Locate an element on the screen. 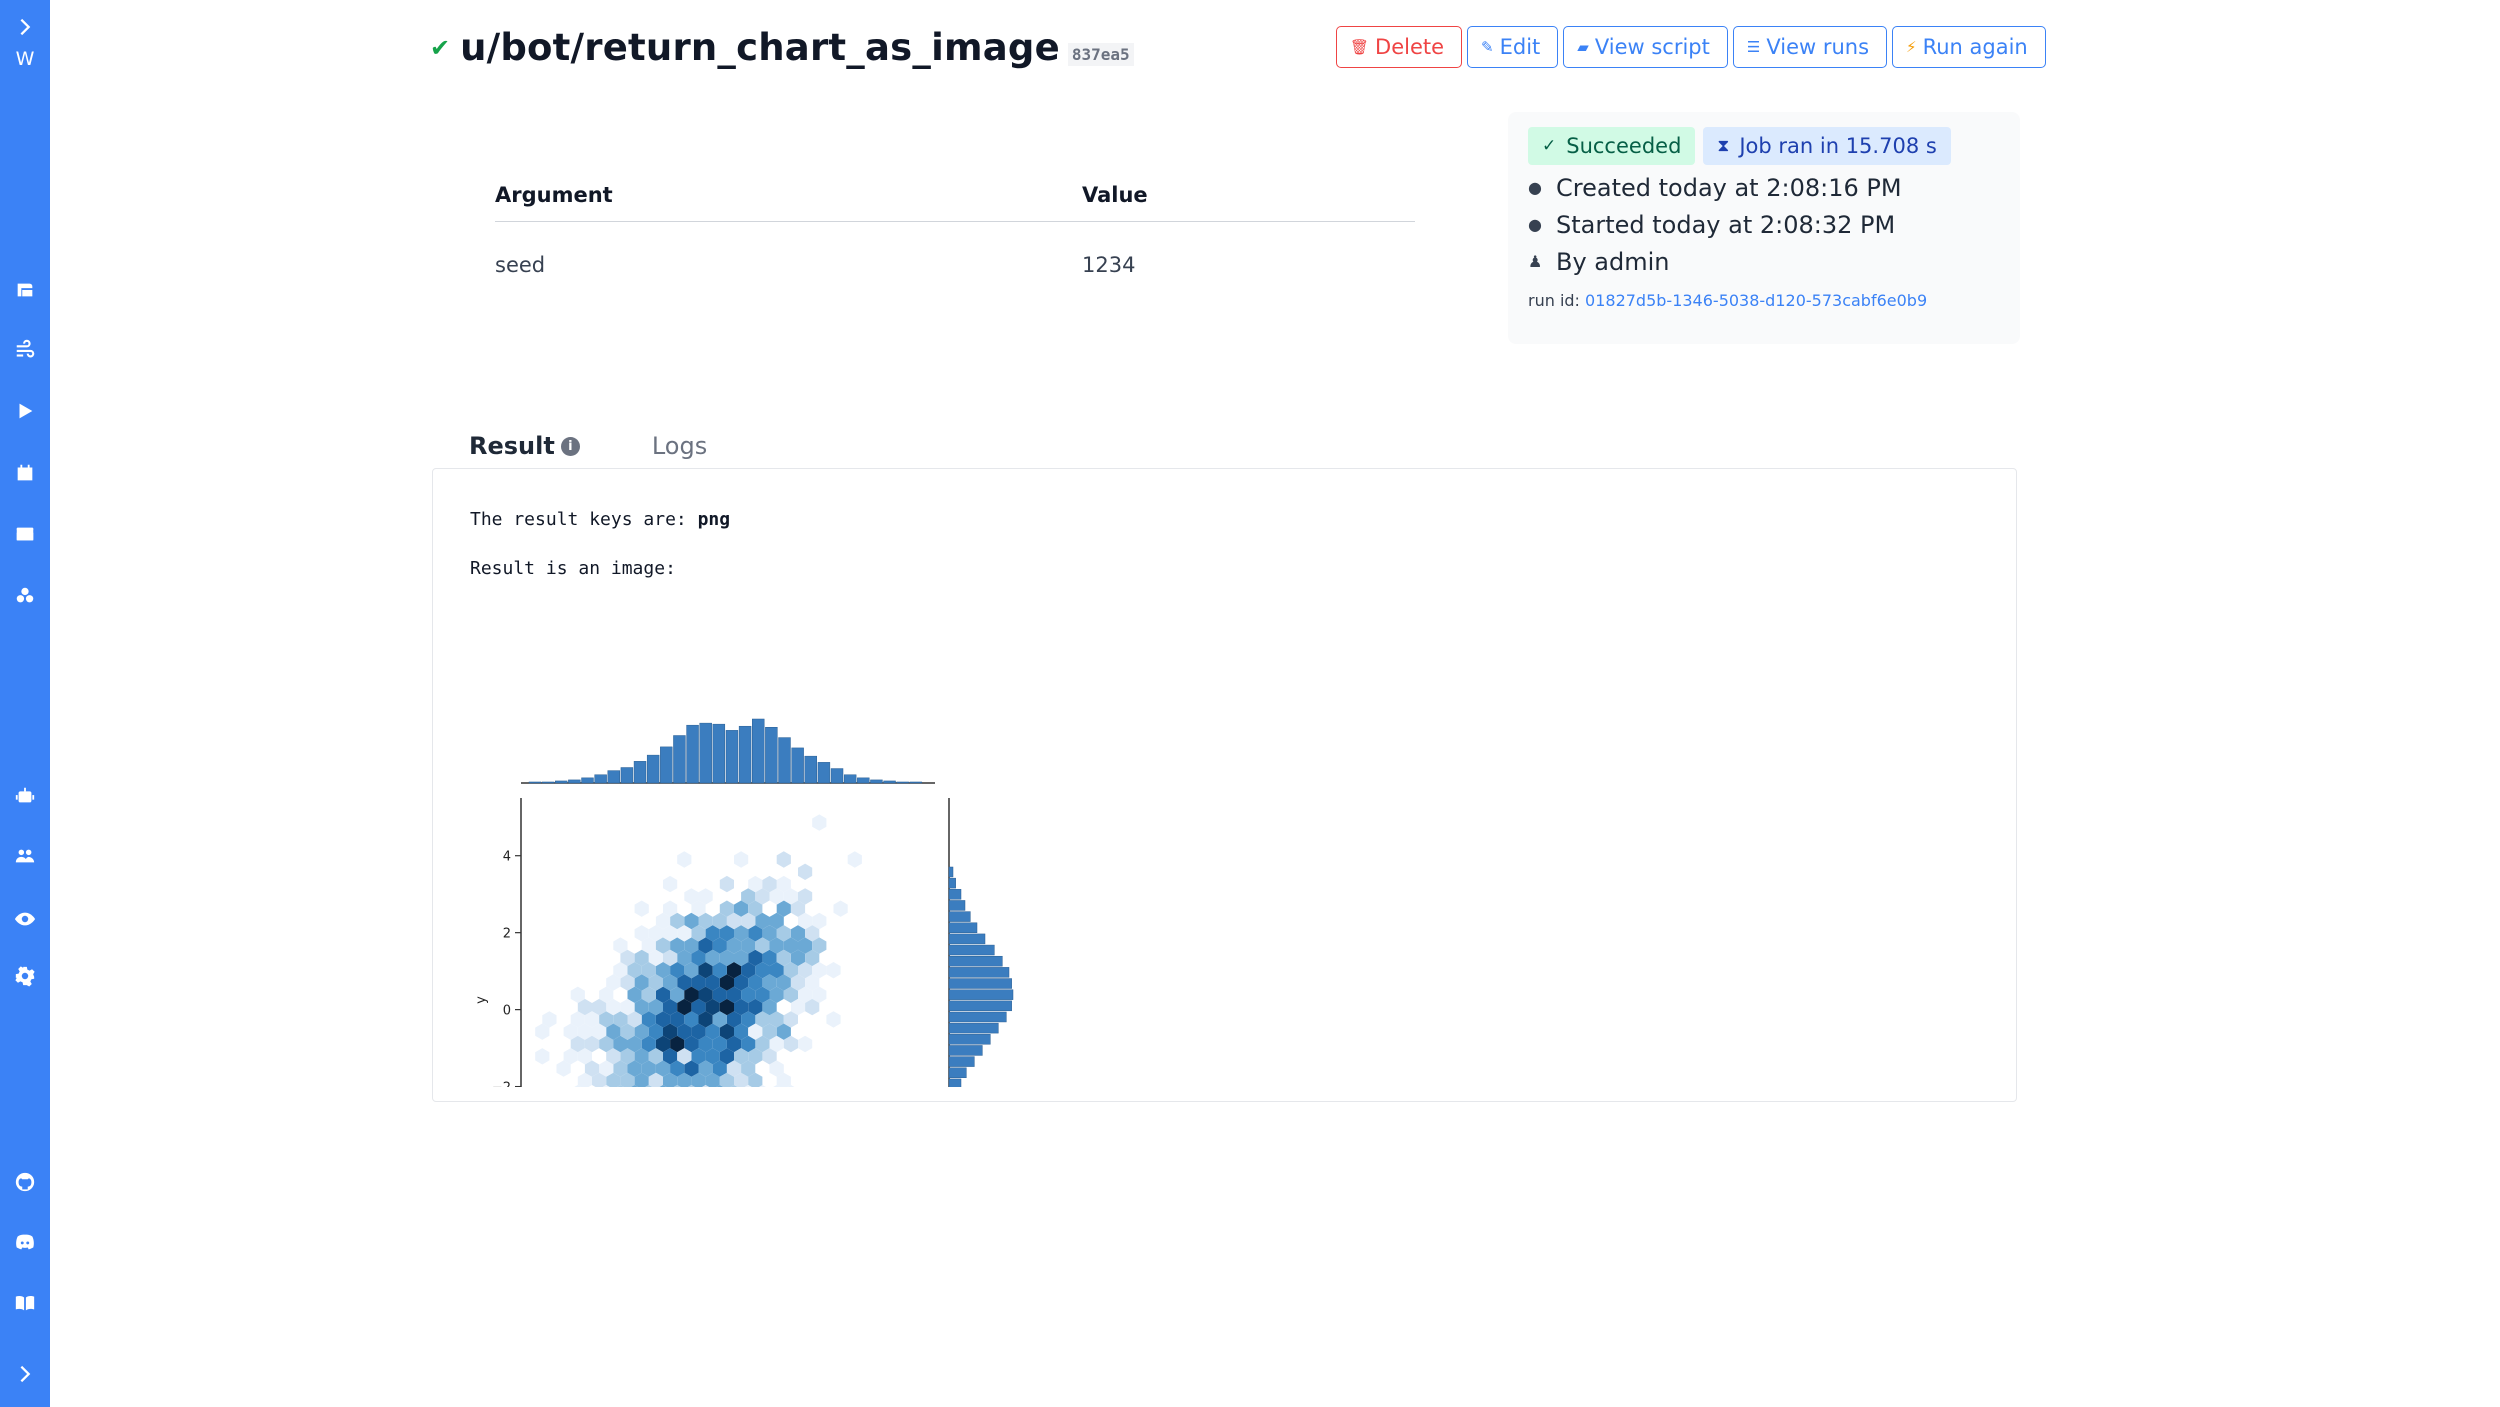 This screenshot has height=1407, width=2500. y-tick-label: 0 is located at coordinates (507, 1011).